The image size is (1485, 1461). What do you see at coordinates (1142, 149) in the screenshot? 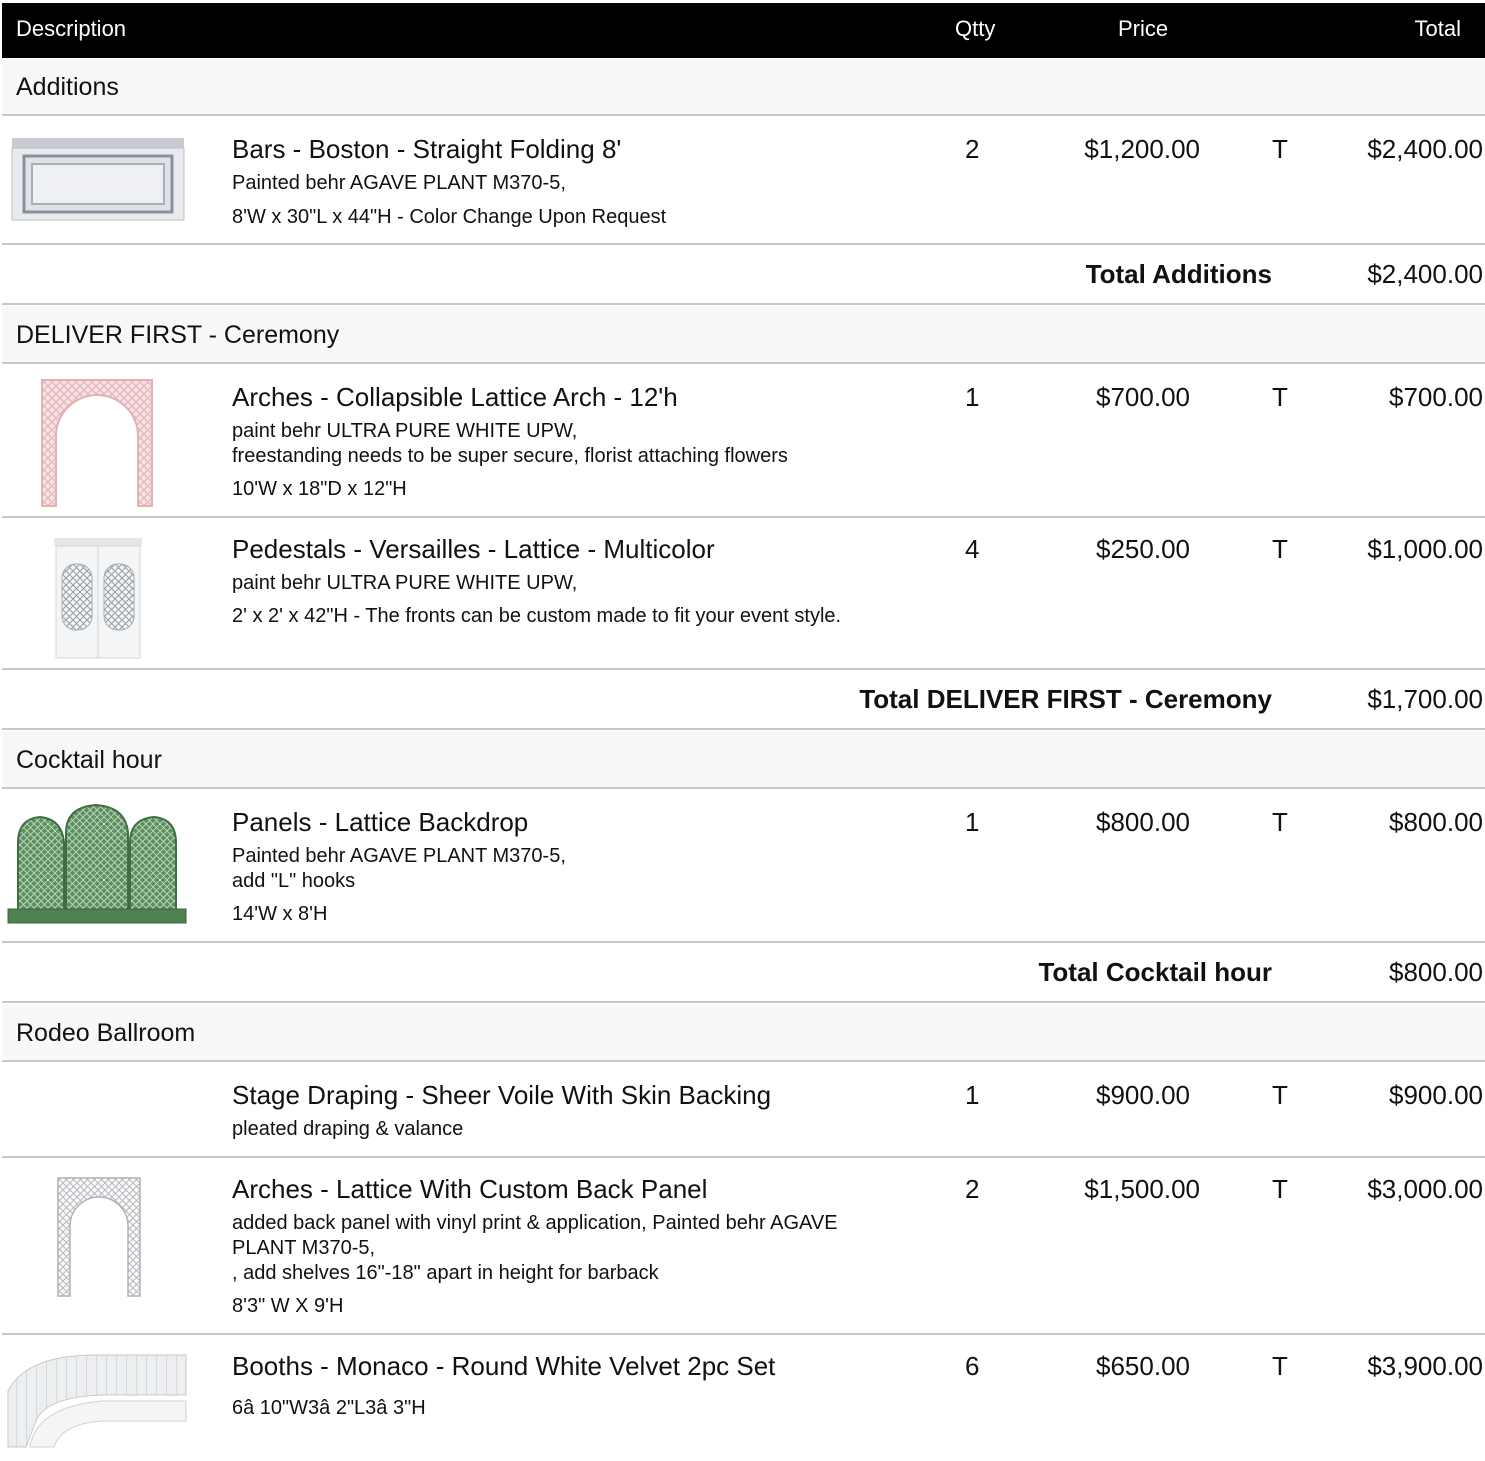
I see `item-price: $1,200.00` at bounding box center [1142, 149].